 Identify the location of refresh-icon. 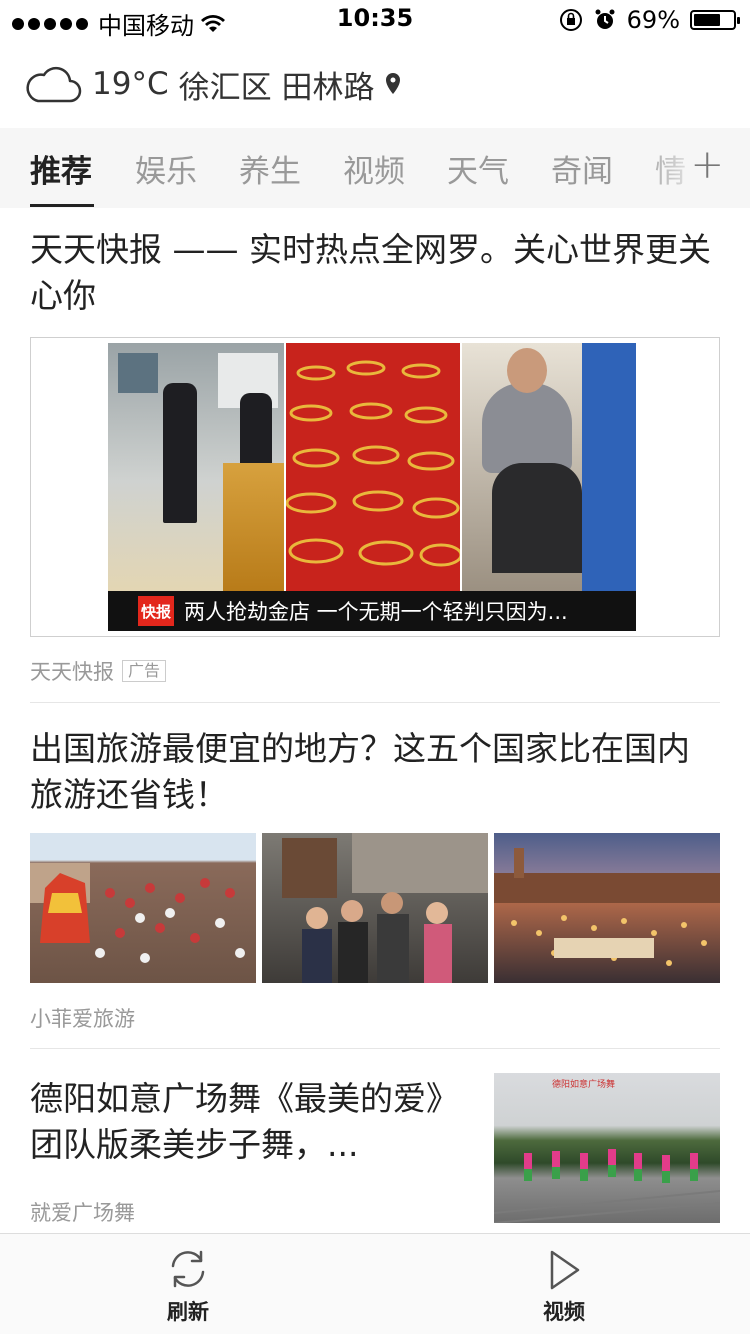
(188, 1269).